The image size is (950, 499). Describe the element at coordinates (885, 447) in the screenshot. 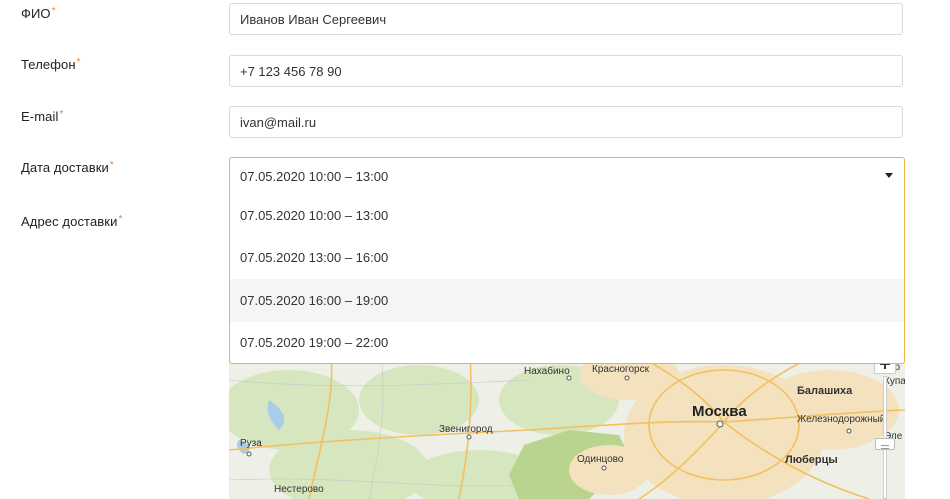

I see `grip-icon` at that location.